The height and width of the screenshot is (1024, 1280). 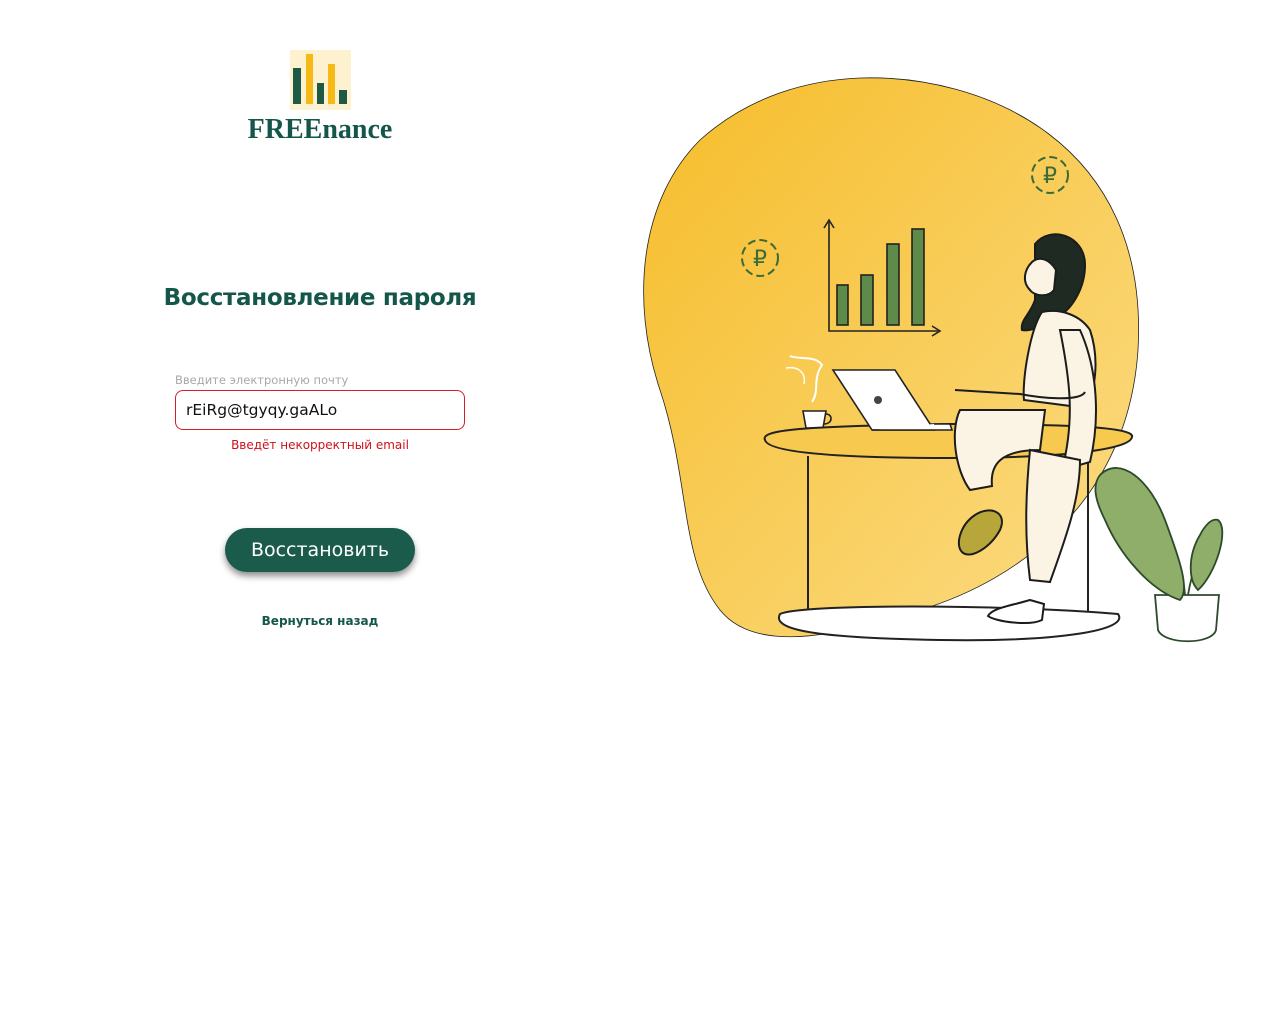 I want to click on freenance-logo-icon, so click(x=320, y=80).